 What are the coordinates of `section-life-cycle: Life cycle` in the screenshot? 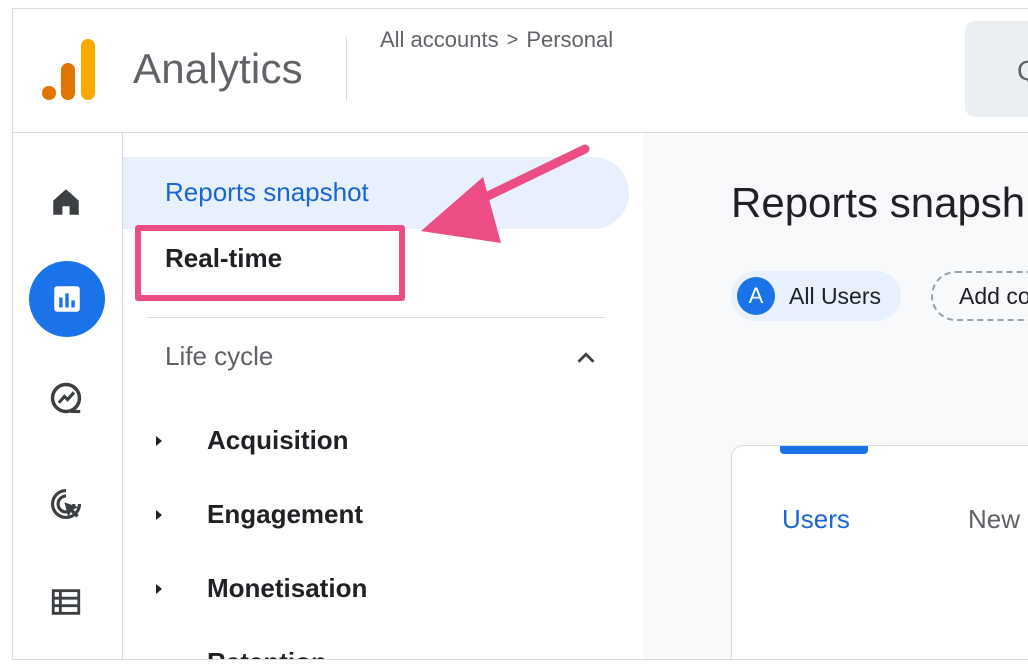 It's located at (219, 356).